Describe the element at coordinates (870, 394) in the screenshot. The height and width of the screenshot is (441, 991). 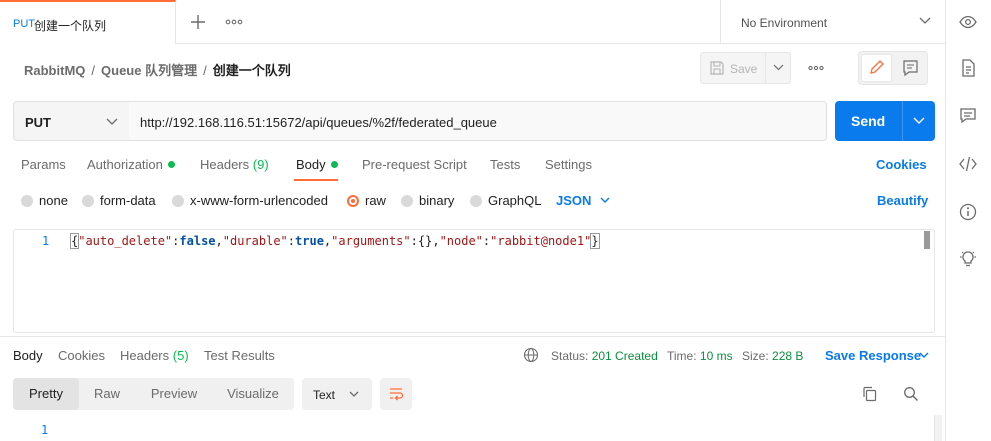
I see `copy-icon` at that location.